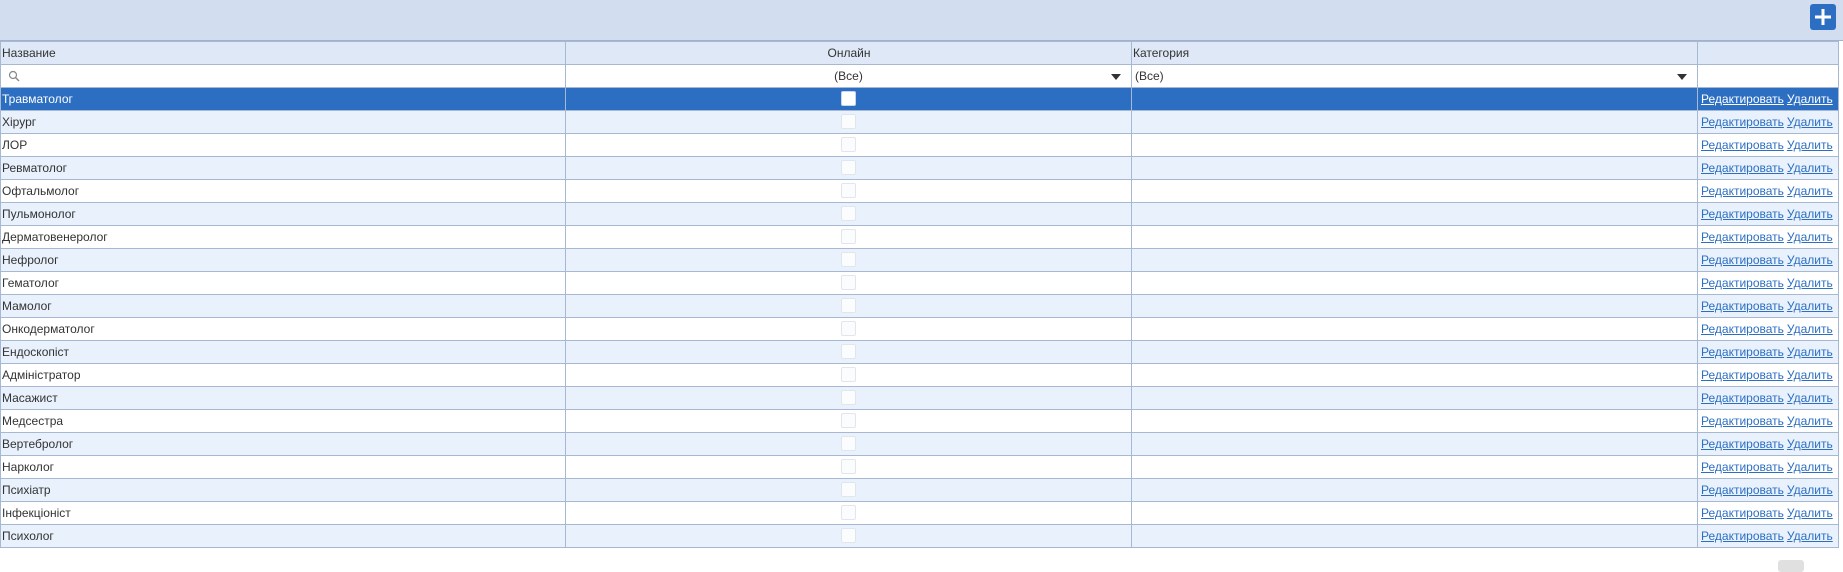 The image size is (1843, 572). I want to click on table-row: Нарколог Редактировать Удалить, so click(919, 467).